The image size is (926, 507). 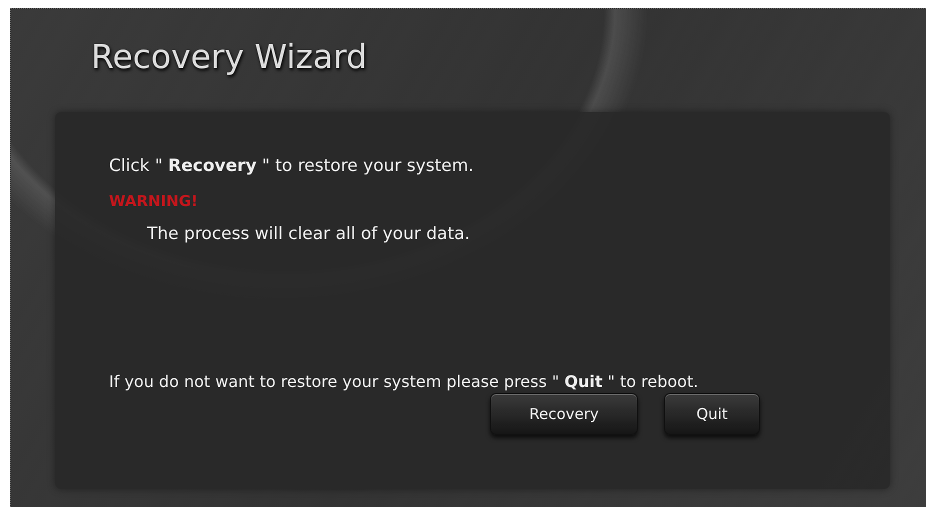 I want to click on recovery-button: Recovery, so click(x=564, y=414).